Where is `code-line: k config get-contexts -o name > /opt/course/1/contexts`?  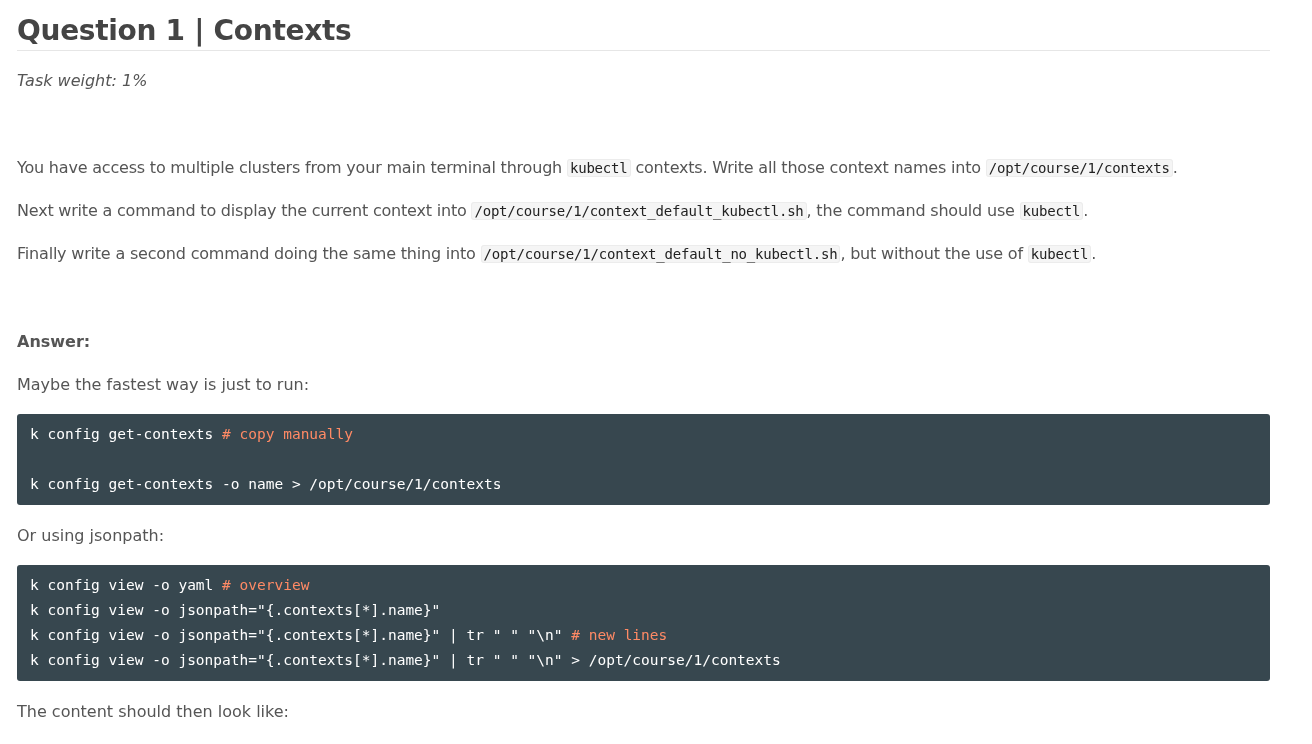
code-line: k config get-contexts -o name > /opt/course/1/contexts is located at coordinates (266, 484).